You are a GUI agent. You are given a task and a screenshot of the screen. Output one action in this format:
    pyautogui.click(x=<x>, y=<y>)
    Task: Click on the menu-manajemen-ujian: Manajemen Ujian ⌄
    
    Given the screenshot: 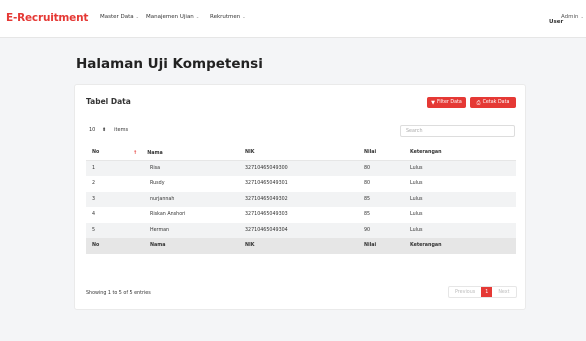 What is the action you would take?
    pyautogui.click(x=172, y=17)
    